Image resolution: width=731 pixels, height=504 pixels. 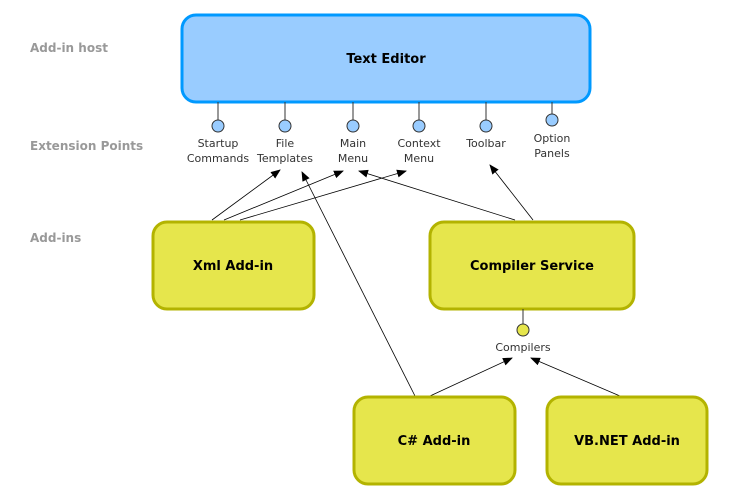 What do you see at coordinates (552, 138) in the screenshot?
I see `extension-point-label: Option` at bounding box center [552, 138].